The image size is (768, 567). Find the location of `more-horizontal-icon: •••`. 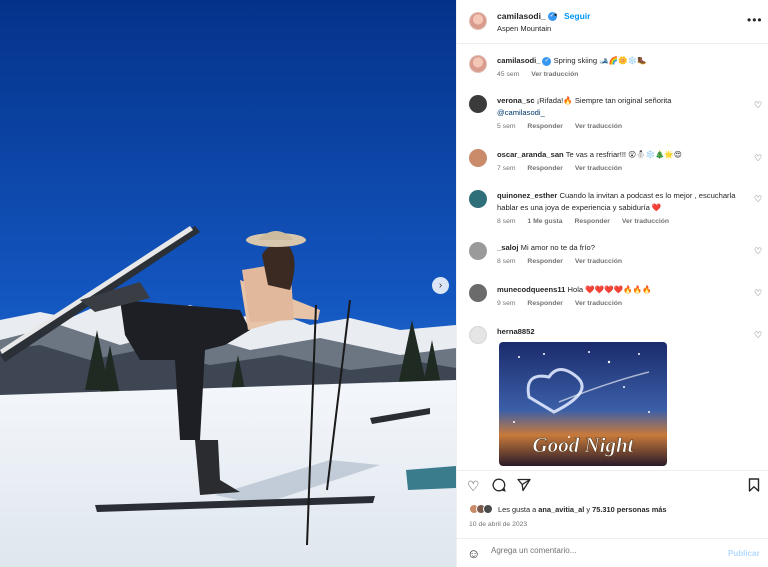

more-horizontal-icon: ••• is located at coordinates (755, 20).